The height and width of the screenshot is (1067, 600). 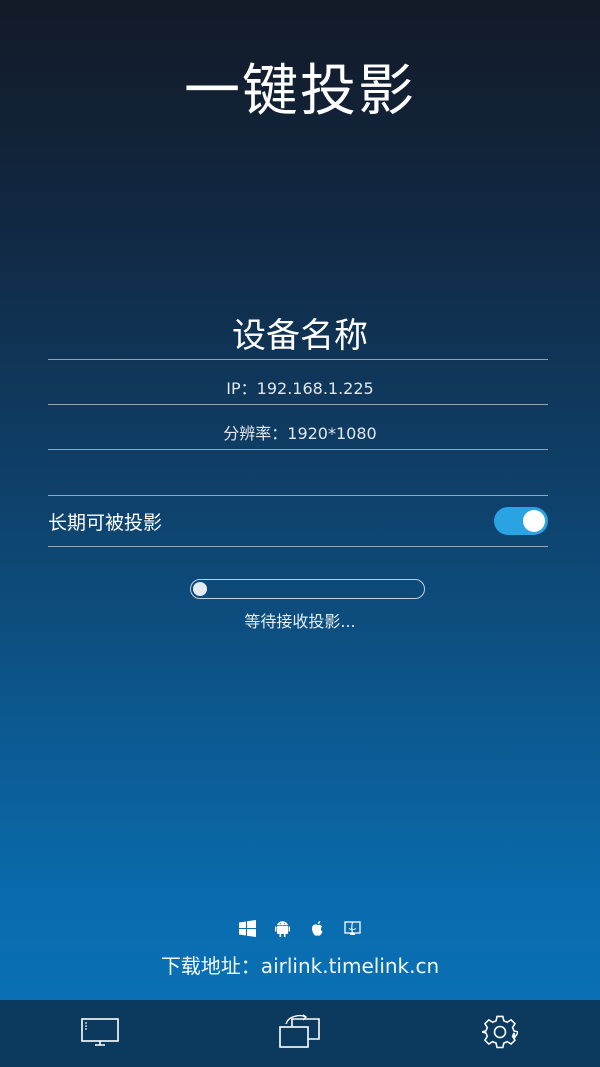 I want to click on screen-switch-icon, so click(x=300, y=1033).